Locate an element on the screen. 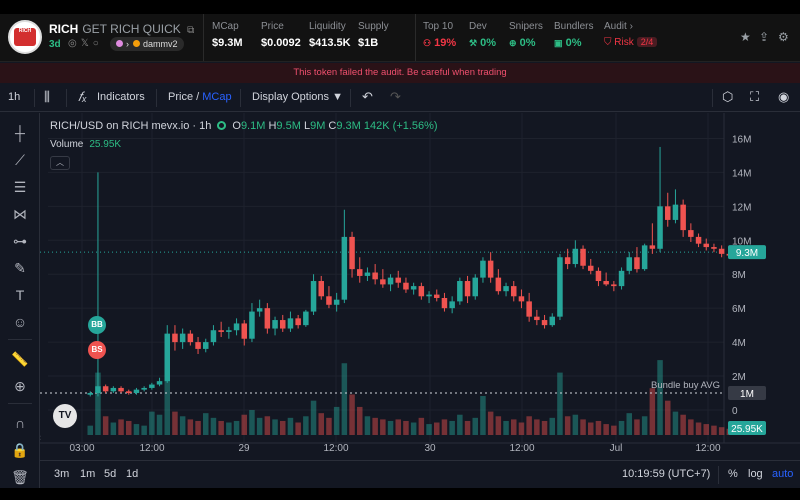 The width and height of the screenshot is (800, 500). measure-icon: ⊶ is located at coordinates (20, 241).